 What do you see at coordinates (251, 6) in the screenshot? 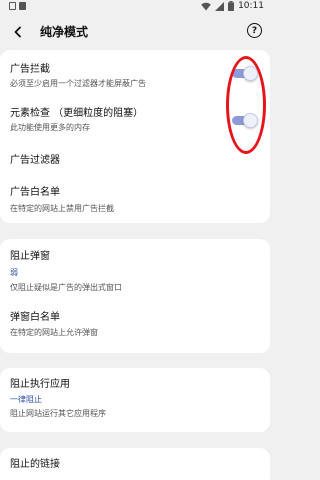
I see `status-time: 10:11` at bounding box center [251, 6].